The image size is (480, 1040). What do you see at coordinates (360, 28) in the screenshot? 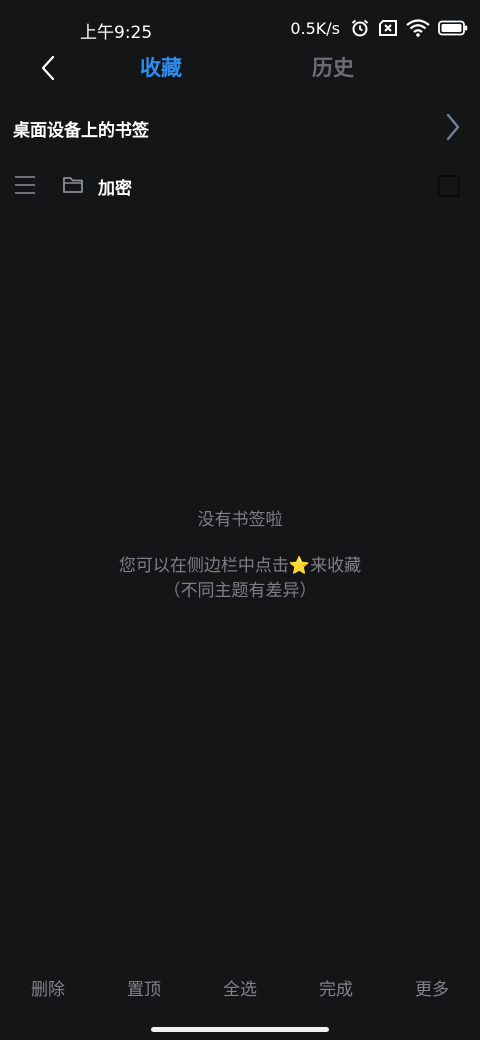
I see `alarm-icon` at bounding box center [360, 28].